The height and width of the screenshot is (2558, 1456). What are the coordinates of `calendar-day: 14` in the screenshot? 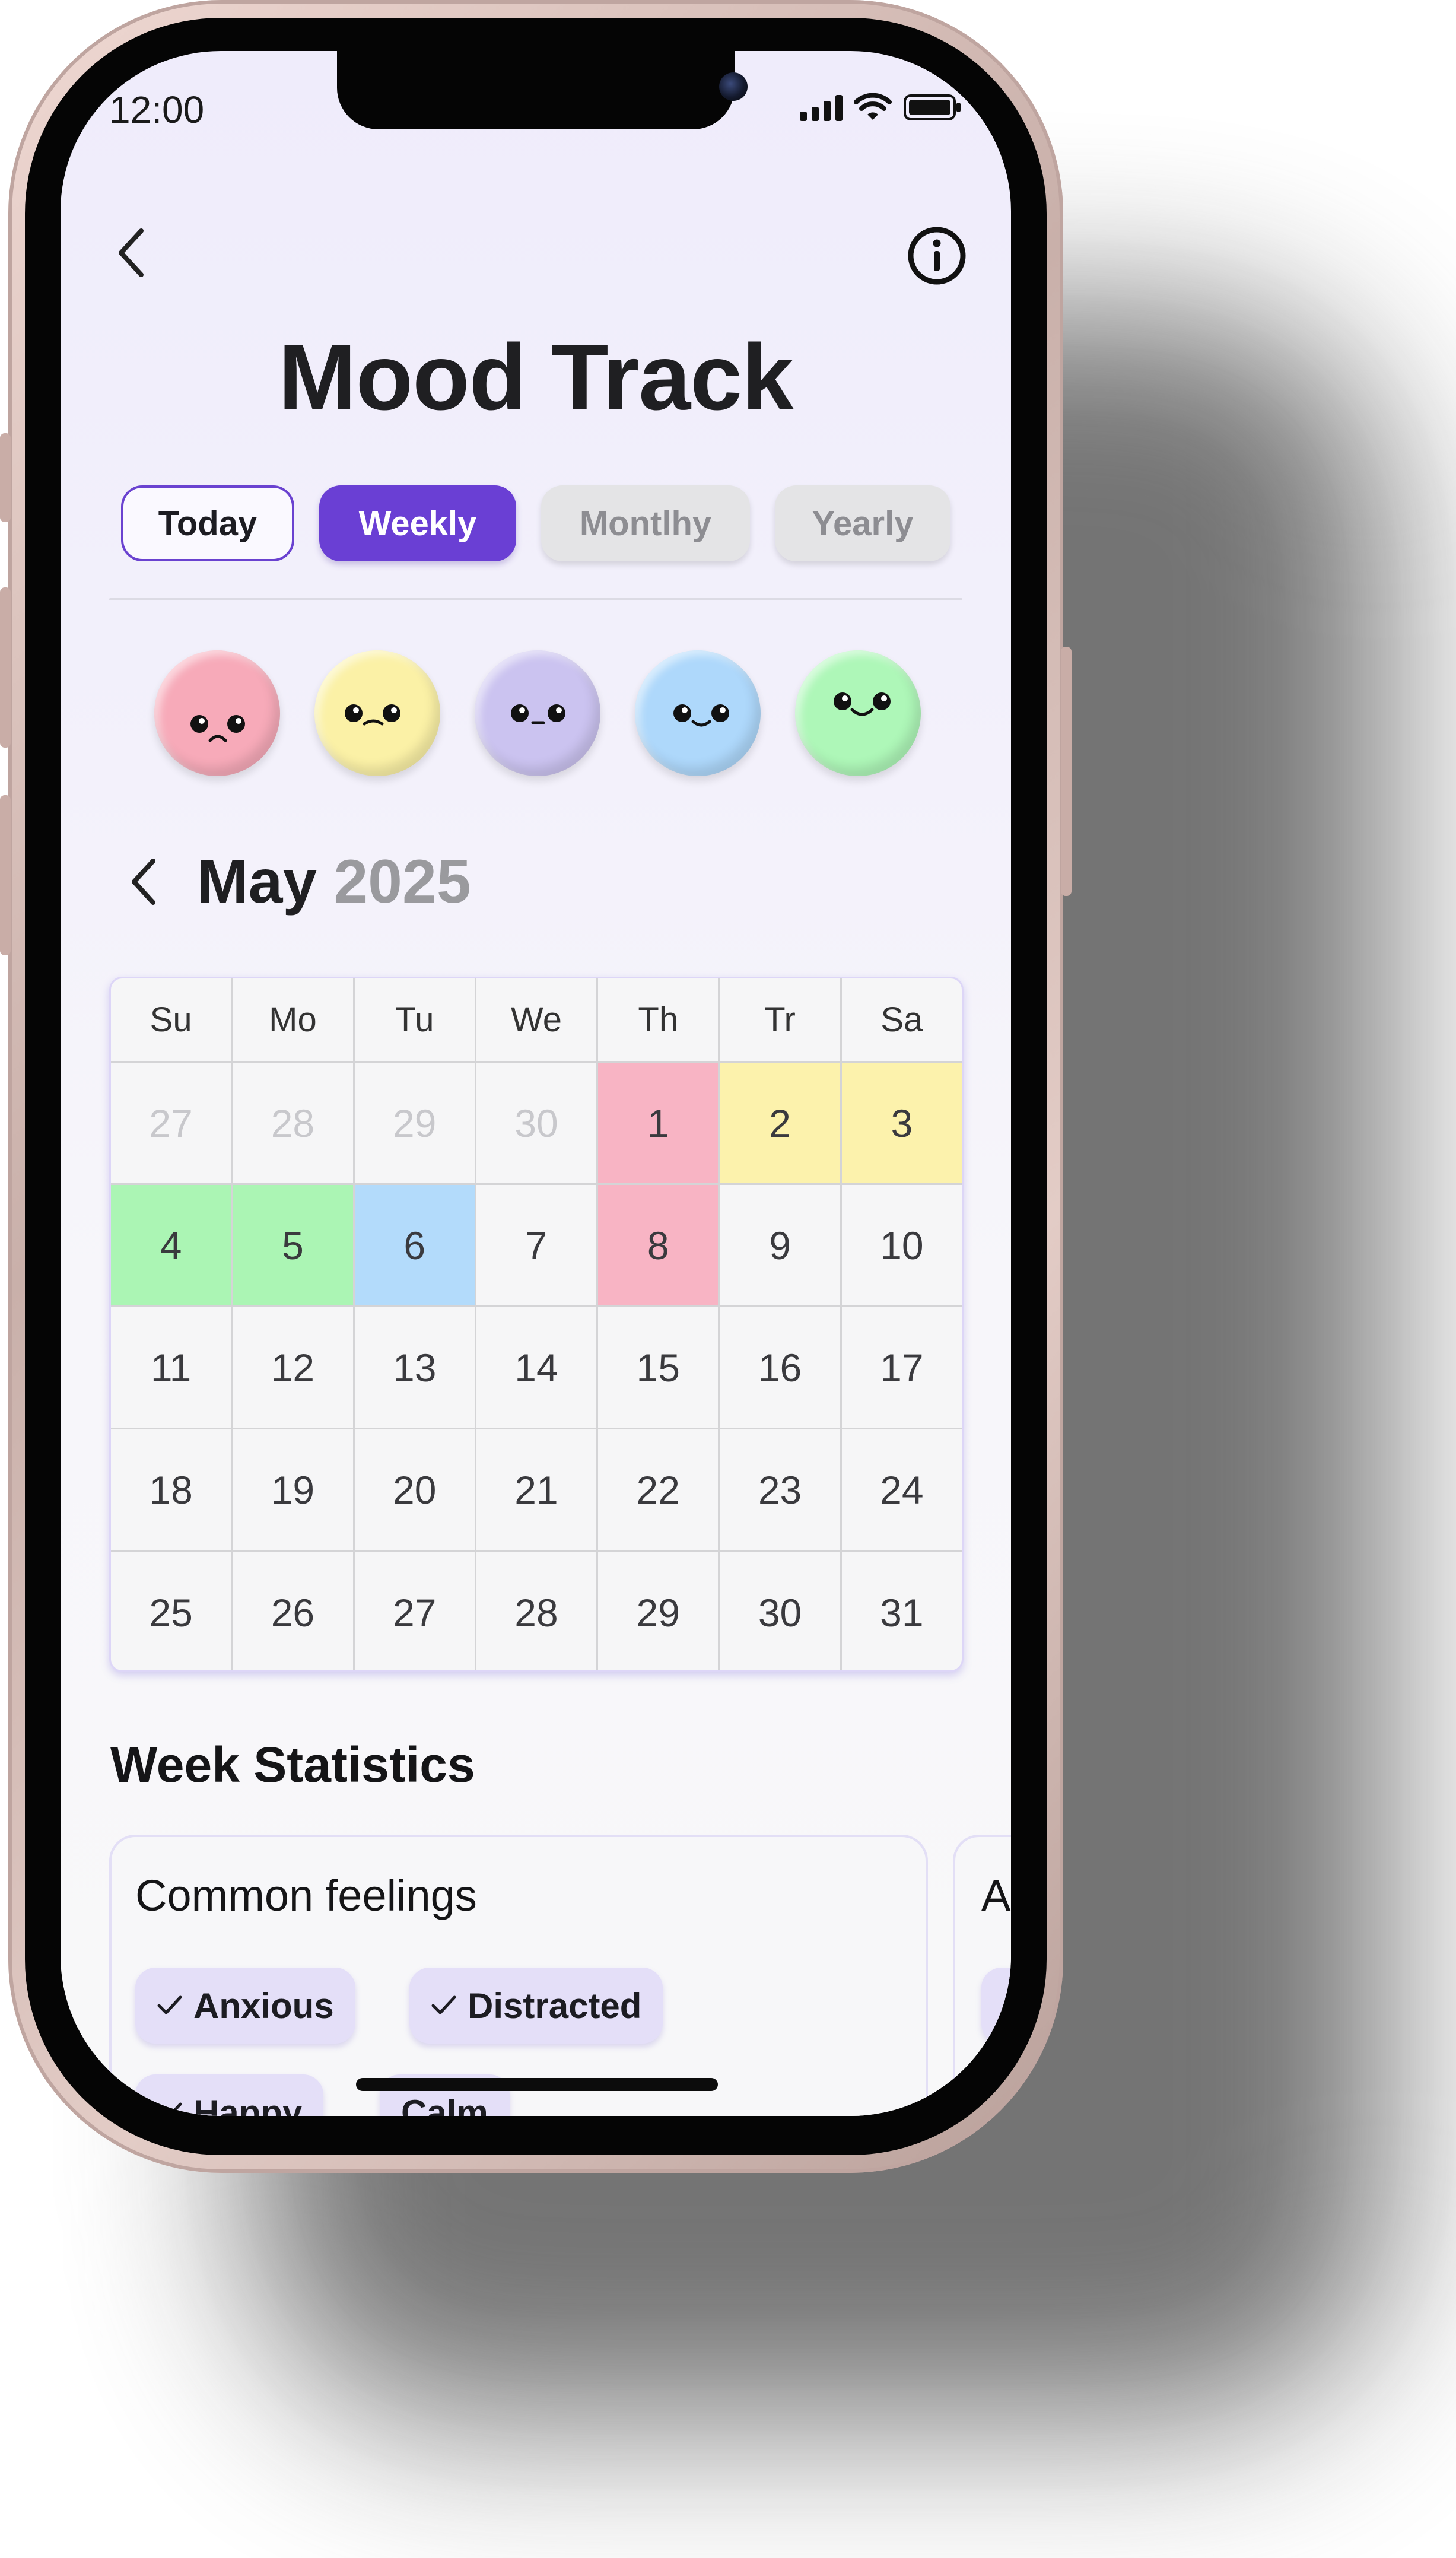 It's located at (537, 1368).